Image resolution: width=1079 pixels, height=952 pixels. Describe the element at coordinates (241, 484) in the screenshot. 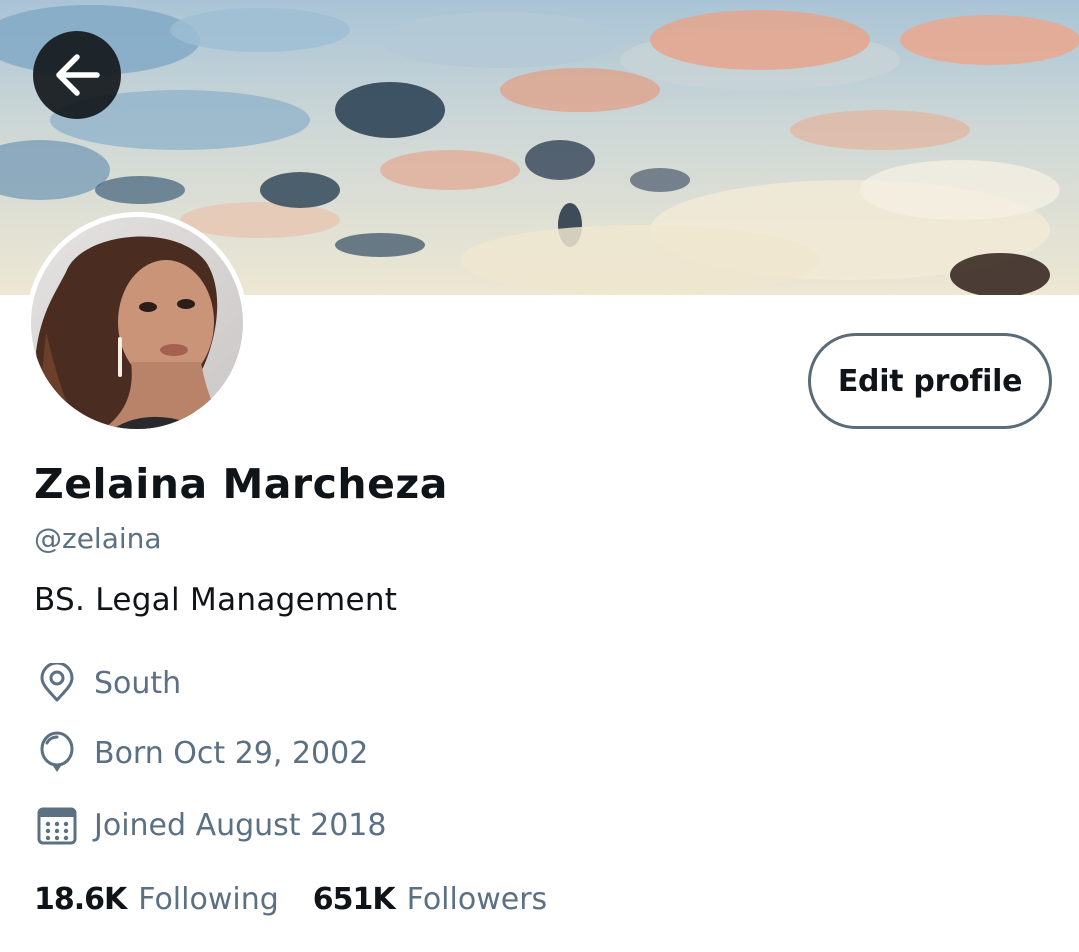

I see `display-name: Zelaina Marcheza` at that location.